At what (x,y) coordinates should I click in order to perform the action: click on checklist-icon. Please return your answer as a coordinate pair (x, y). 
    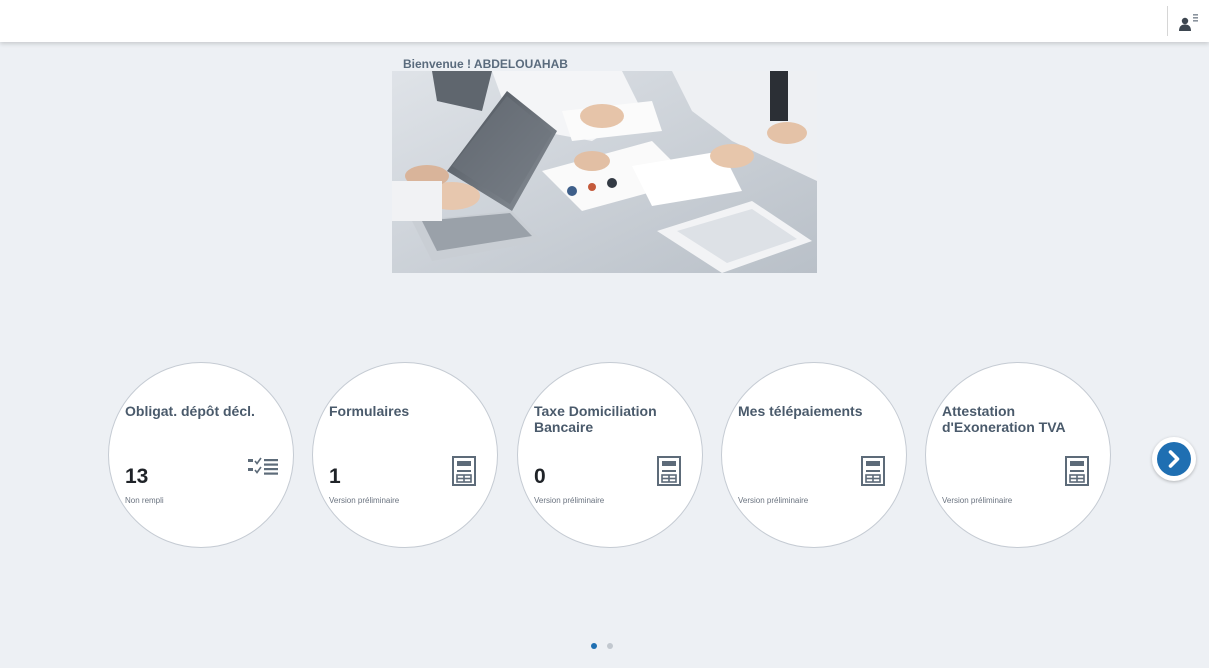
    Looking at the image, I should click on (264, 468).